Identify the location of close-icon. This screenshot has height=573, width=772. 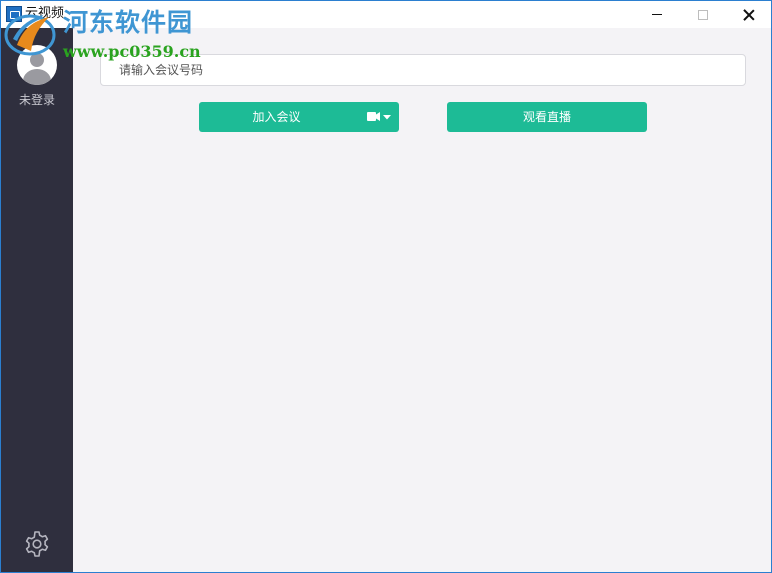
(749, 15).